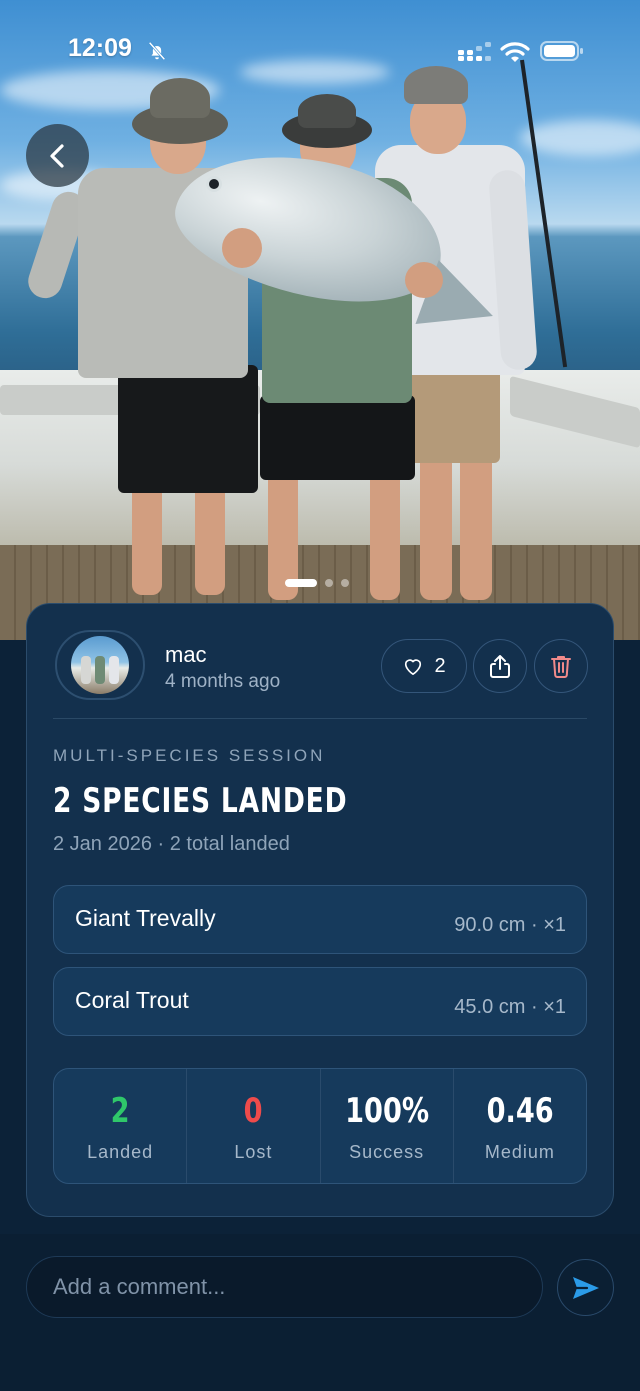 This screenshot has height=1391, width=640. I want to click on fish-eye, so click(214, 184).